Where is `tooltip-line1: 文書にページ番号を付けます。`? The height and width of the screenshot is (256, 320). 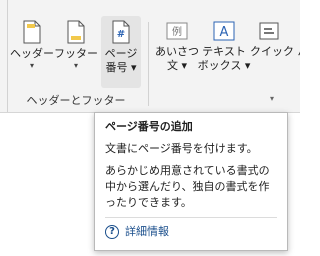
tooltip-line1: 文書にページ番号を付けます。 is located at coordinates (181, 148).